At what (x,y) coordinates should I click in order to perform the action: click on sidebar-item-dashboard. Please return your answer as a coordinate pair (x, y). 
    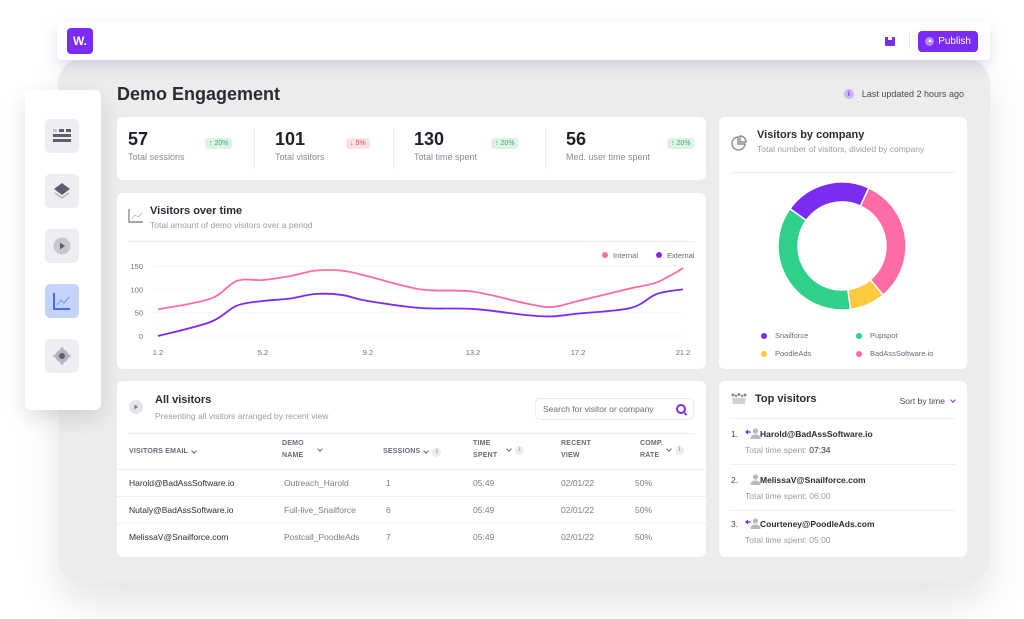
    Looking at the image, I should click on (62, 136).